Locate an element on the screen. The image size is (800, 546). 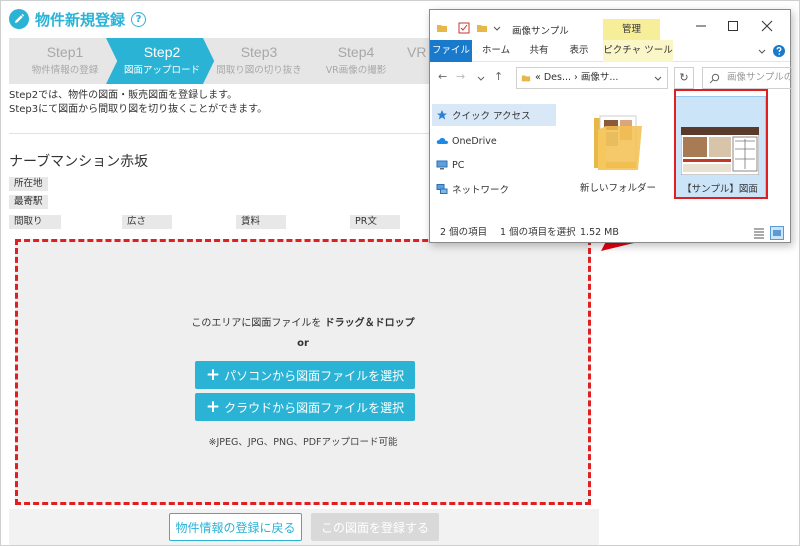
search-input: 画像サンプルの検索 is located at coordinates (747, 78).